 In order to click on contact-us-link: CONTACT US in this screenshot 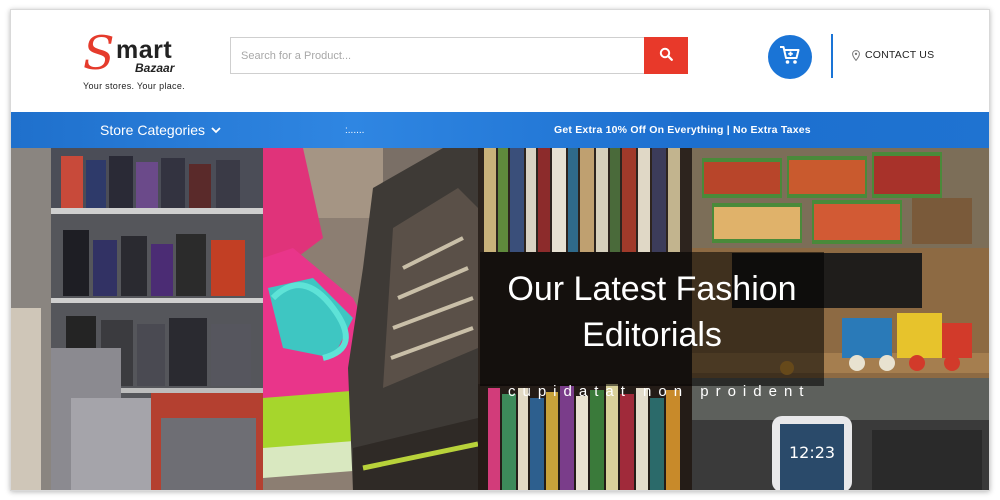, I will do `click(893, 55)`.